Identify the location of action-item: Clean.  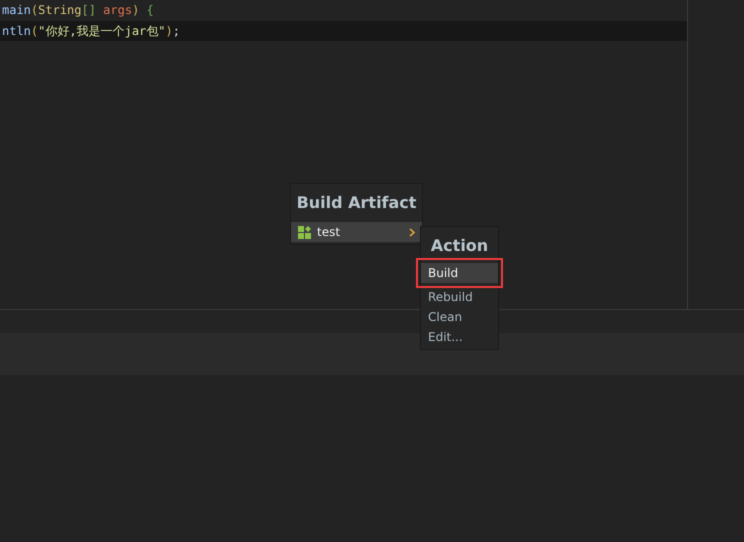
(459, 317).